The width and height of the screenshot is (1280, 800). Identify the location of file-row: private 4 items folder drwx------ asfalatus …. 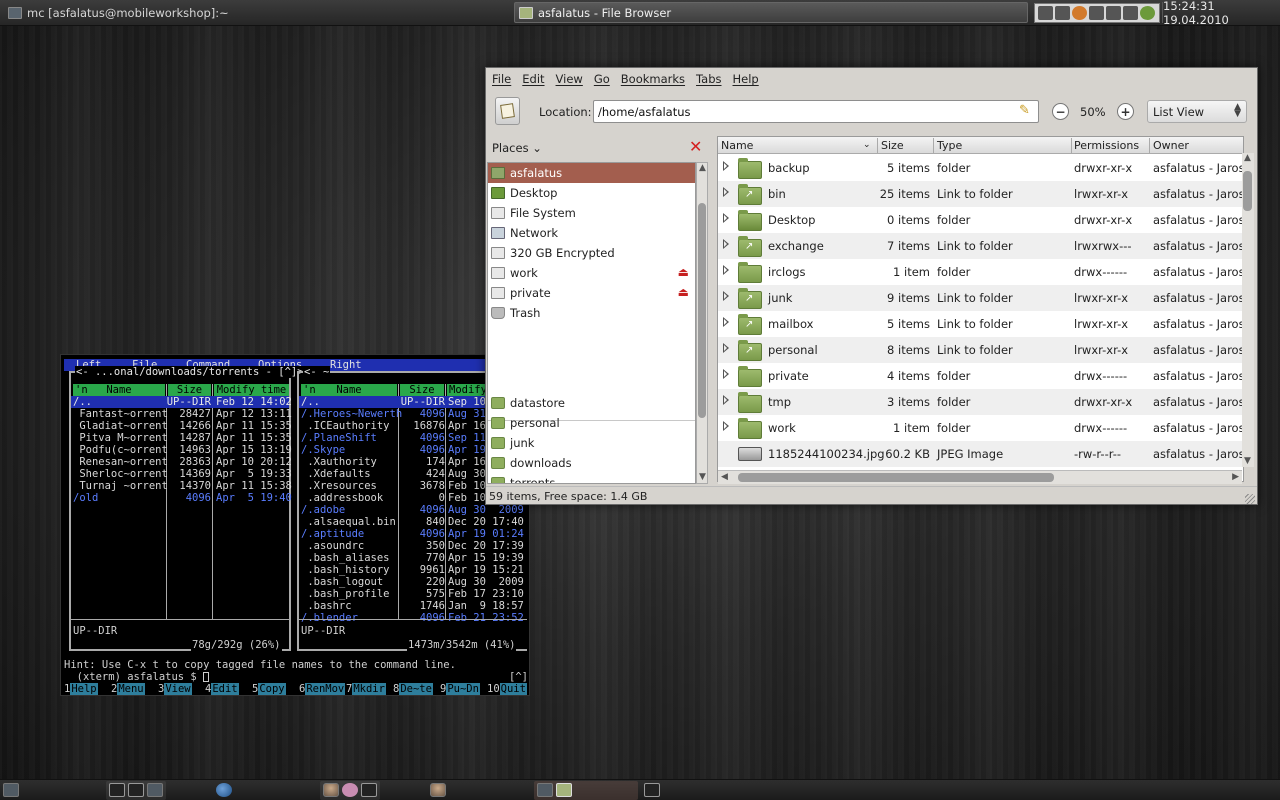
(980, 376).